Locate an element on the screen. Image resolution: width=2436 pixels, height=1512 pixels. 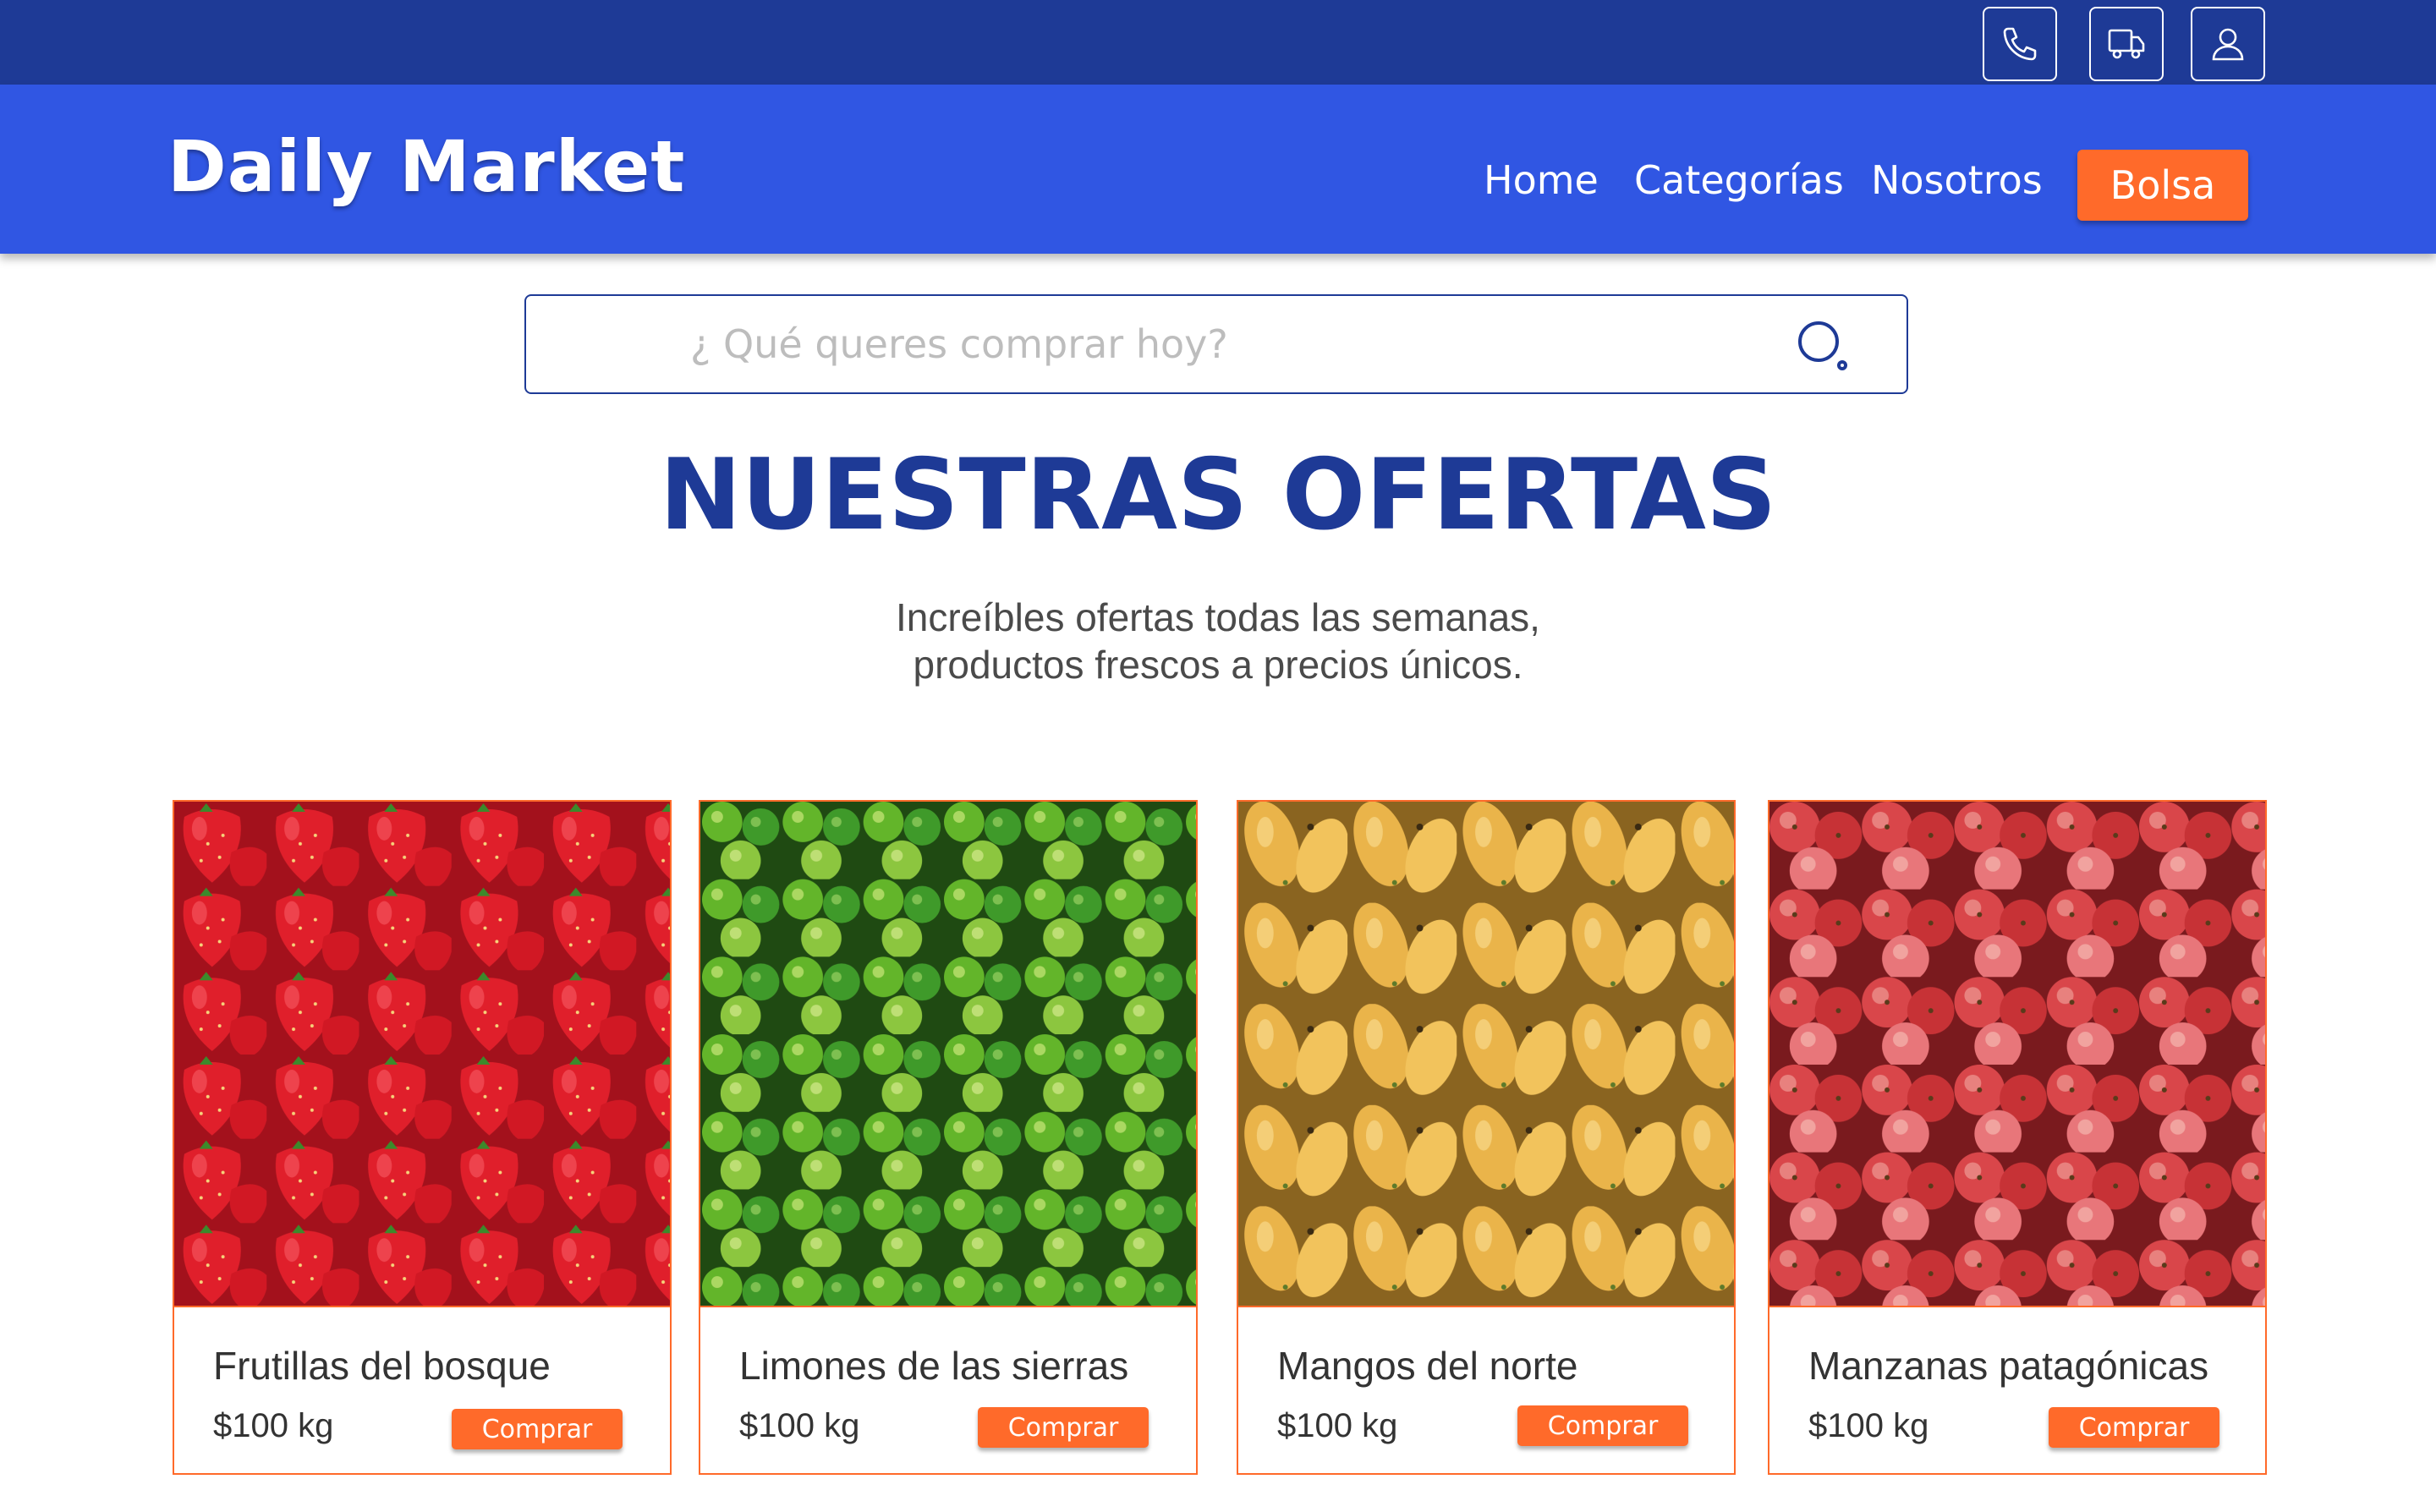
product-card-manzanas: Manzanas patagónicas $100 kg Comprar is located at coordinates (2017, 1137).